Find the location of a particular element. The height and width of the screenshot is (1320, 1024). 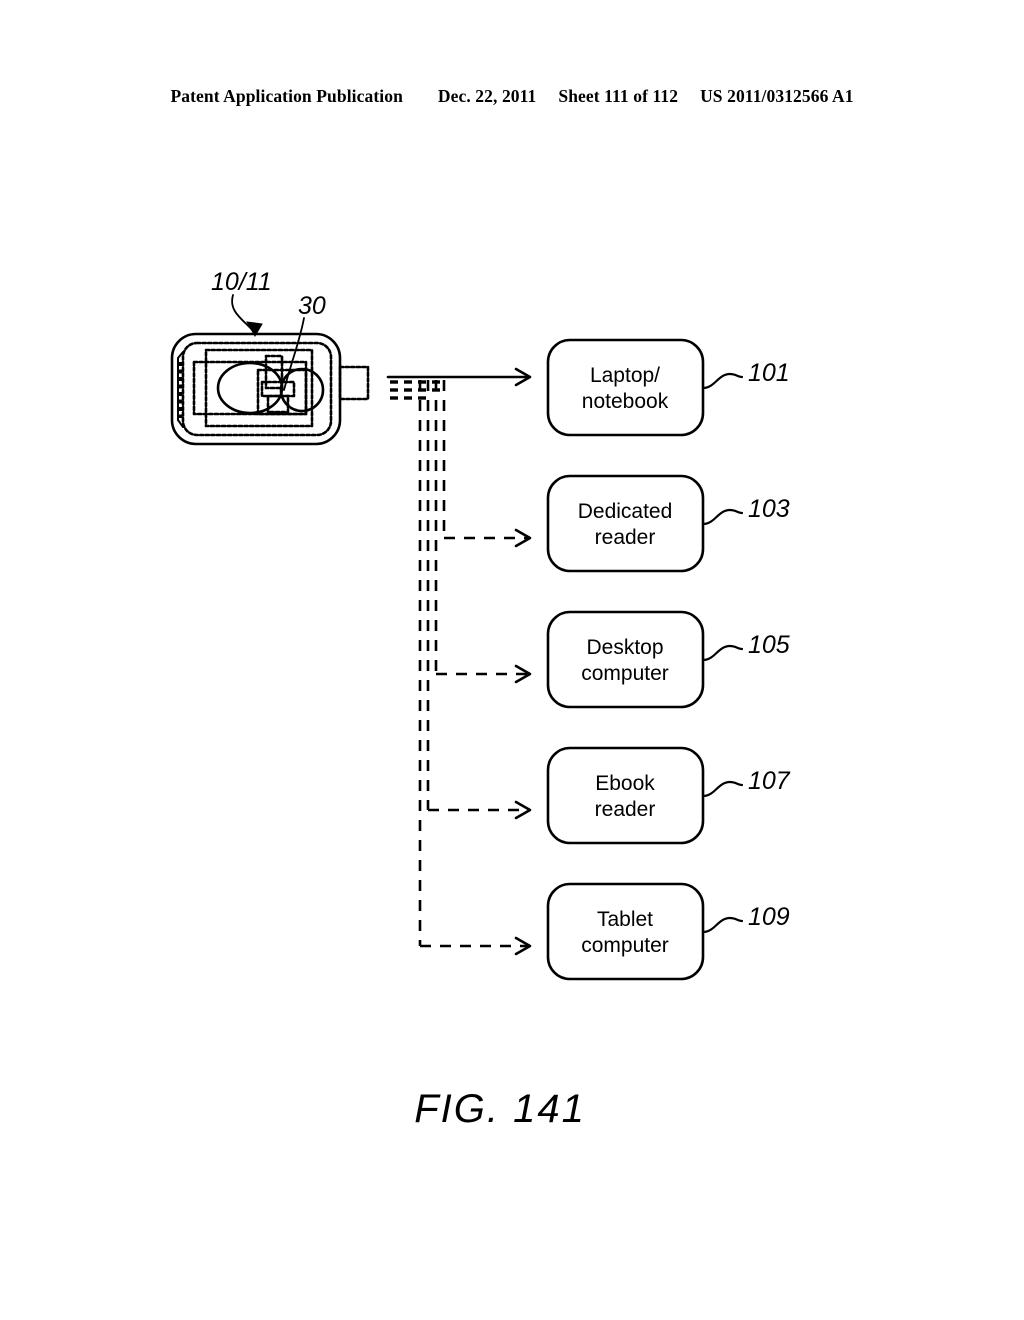

target-box-tablet-computer: Tablet computer 109 is located at coordinates (668, 931).